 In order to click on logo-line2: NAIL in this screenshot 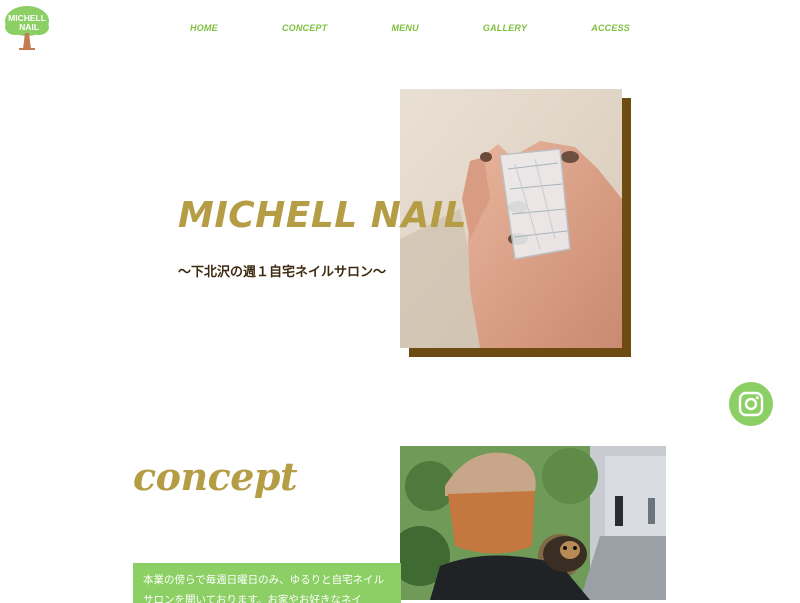, I will do `click(29, 27)`.